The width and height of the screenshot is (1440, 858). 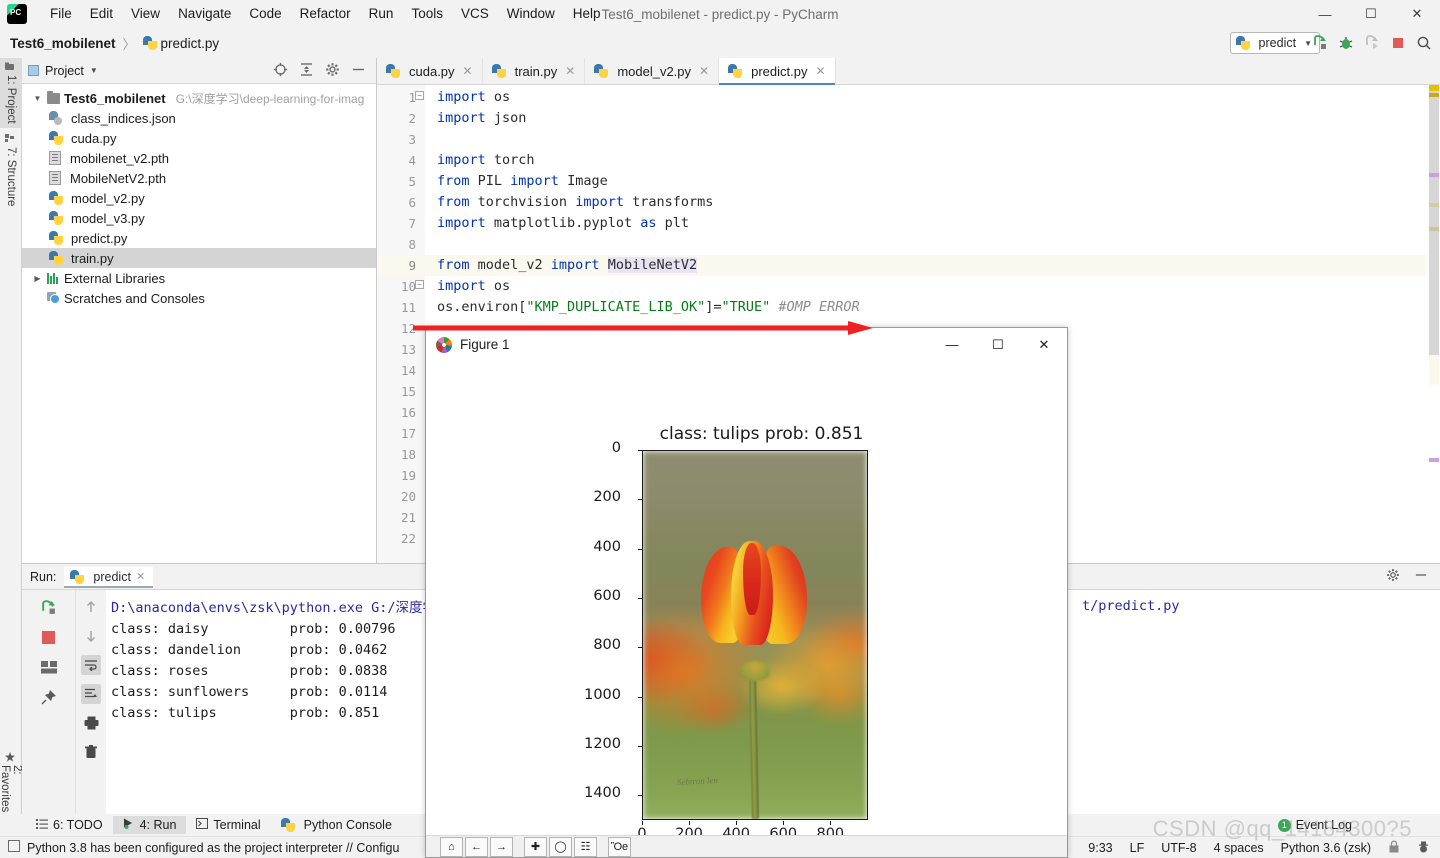 I want to click on tree-node-scratches: Scratches and Consoles, so click(x=199, y=298).